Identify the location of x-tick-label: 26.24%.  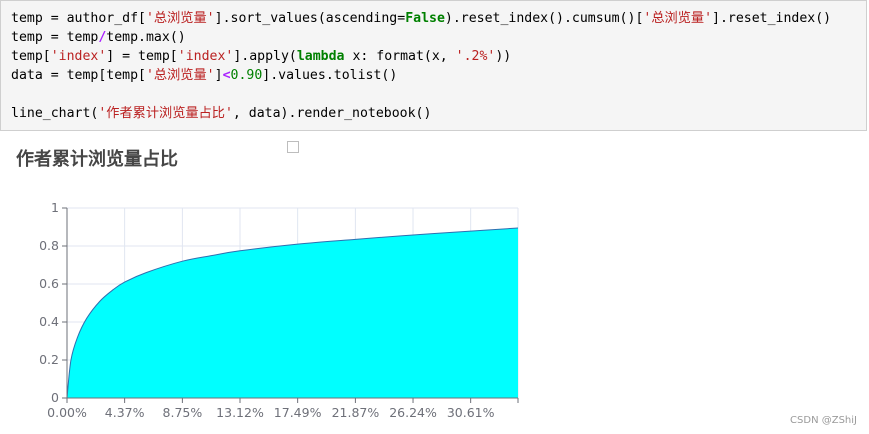
(413, 412).